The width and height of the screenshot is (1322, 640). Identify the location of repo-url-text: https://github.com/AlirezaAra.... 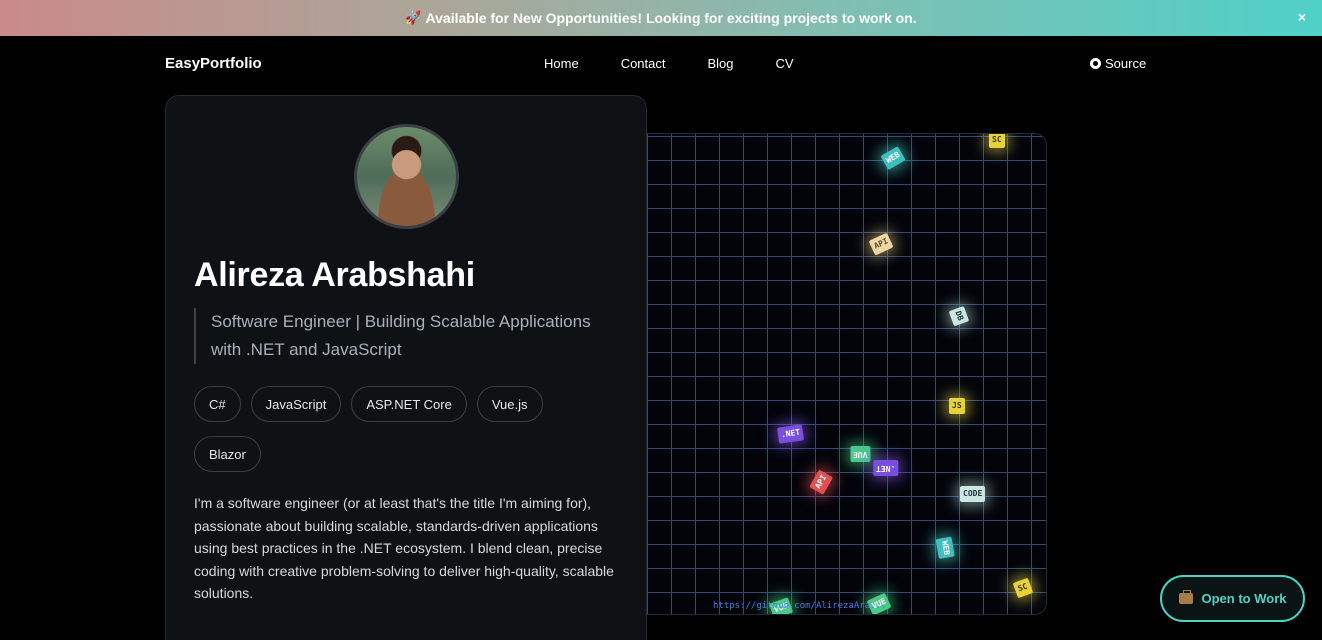
(800, 606).